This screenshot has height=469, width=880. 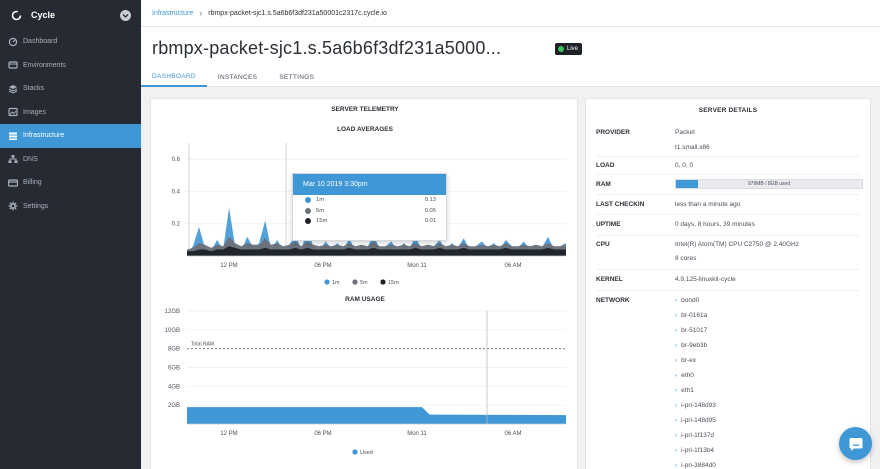 I want to click on network-interface-item: › i-pri-148d95, so click(x=695, y=420).